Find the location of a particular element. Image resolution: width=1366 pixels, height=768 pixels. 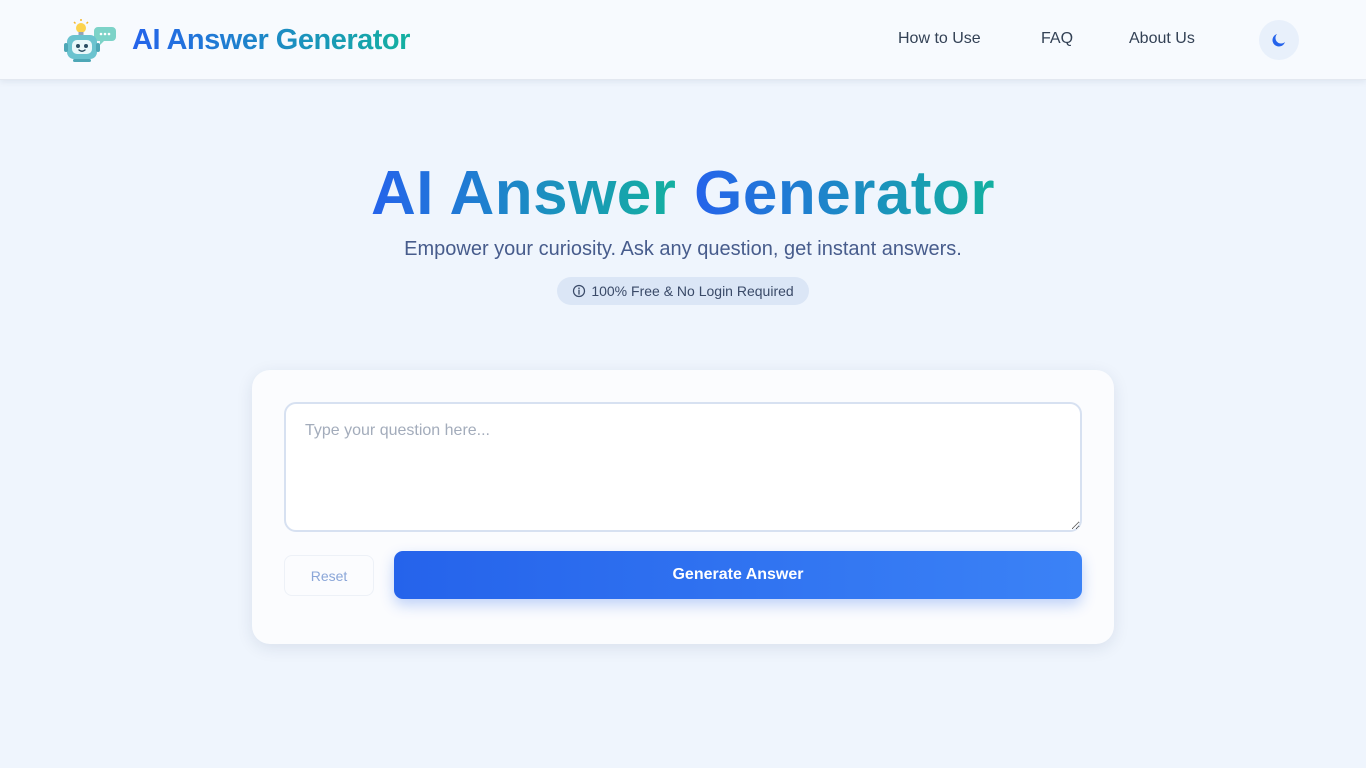

reset-button: Reset is located at coordinates (329, 575).